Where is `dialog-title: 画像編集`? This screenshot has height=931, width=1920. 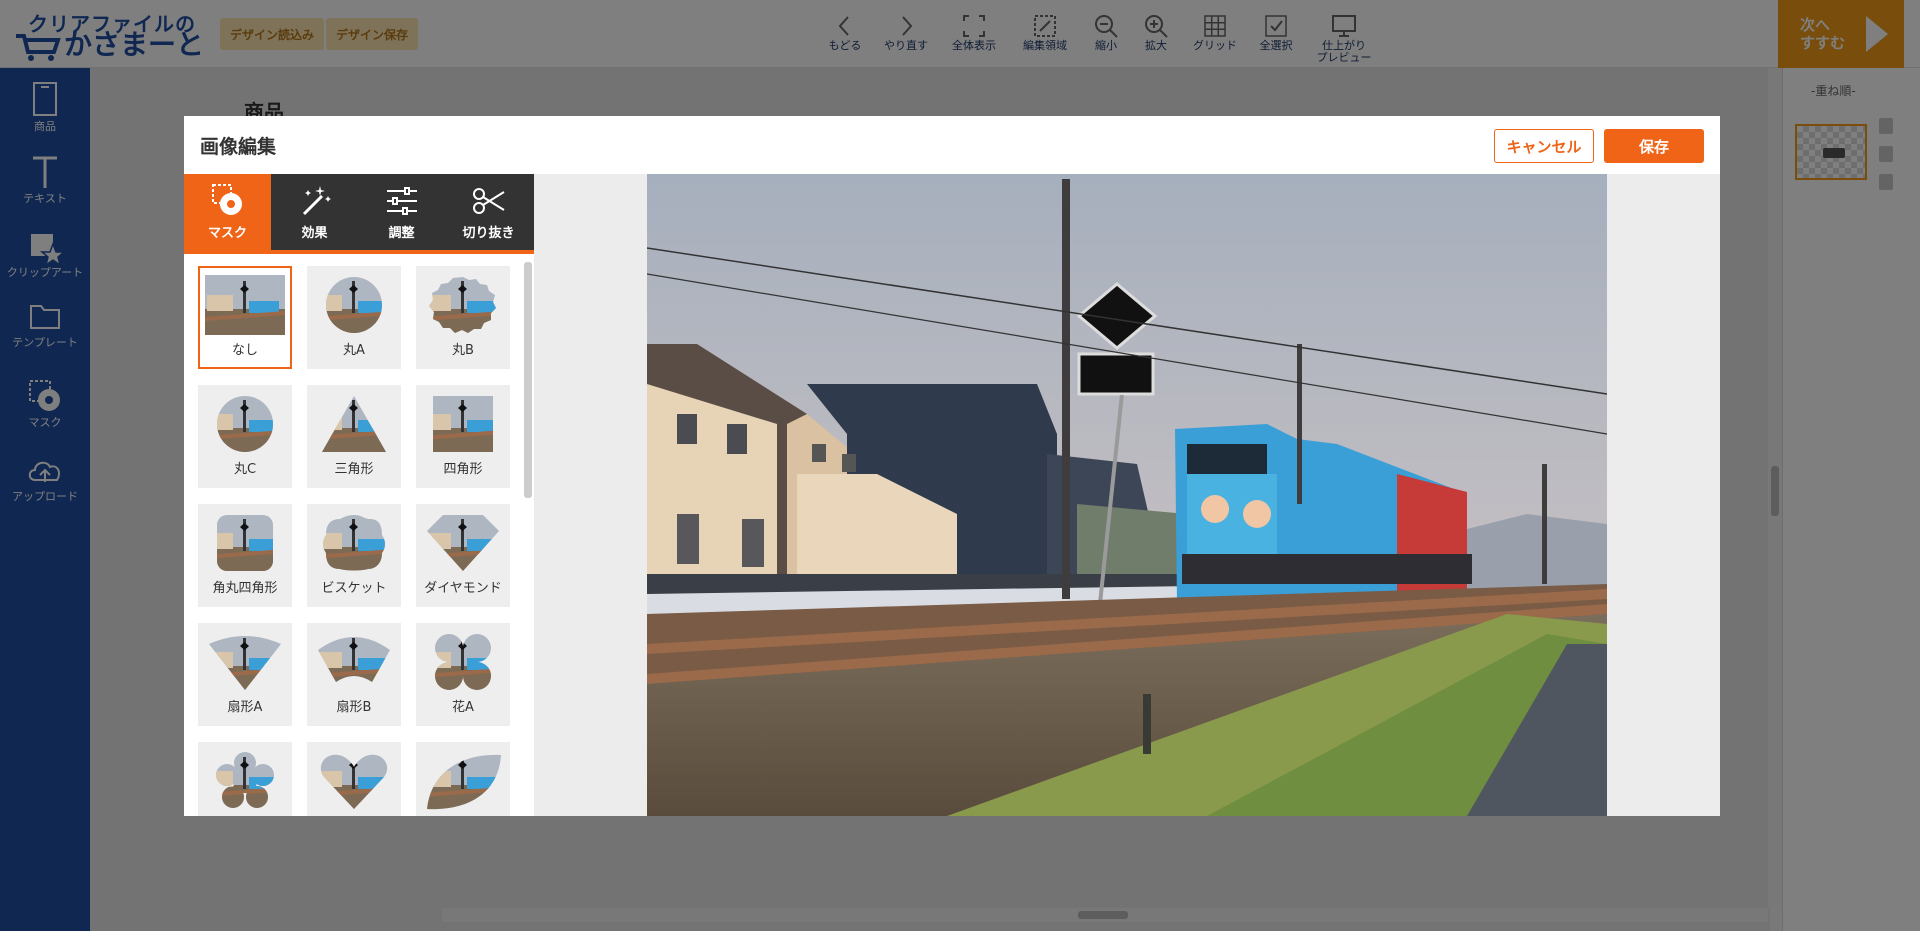
dialog-title: 画像編集 is located at coordinates (238, 147).